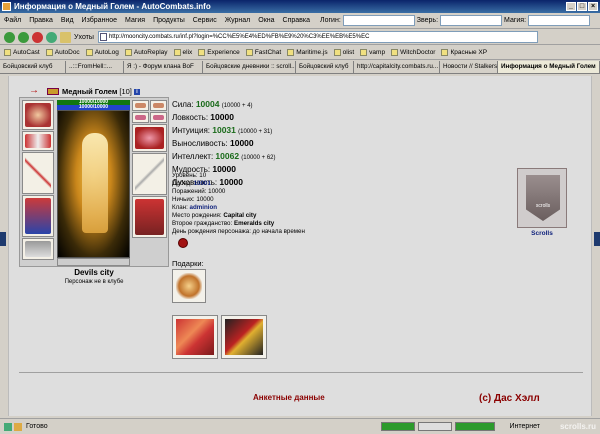 The width and height of the screenshot is (600, 434). What do you see at coordinates (102, 52) in the screenshot?
I see `bookmark-autolog: AutoLog` at bounding box center [102, 52].